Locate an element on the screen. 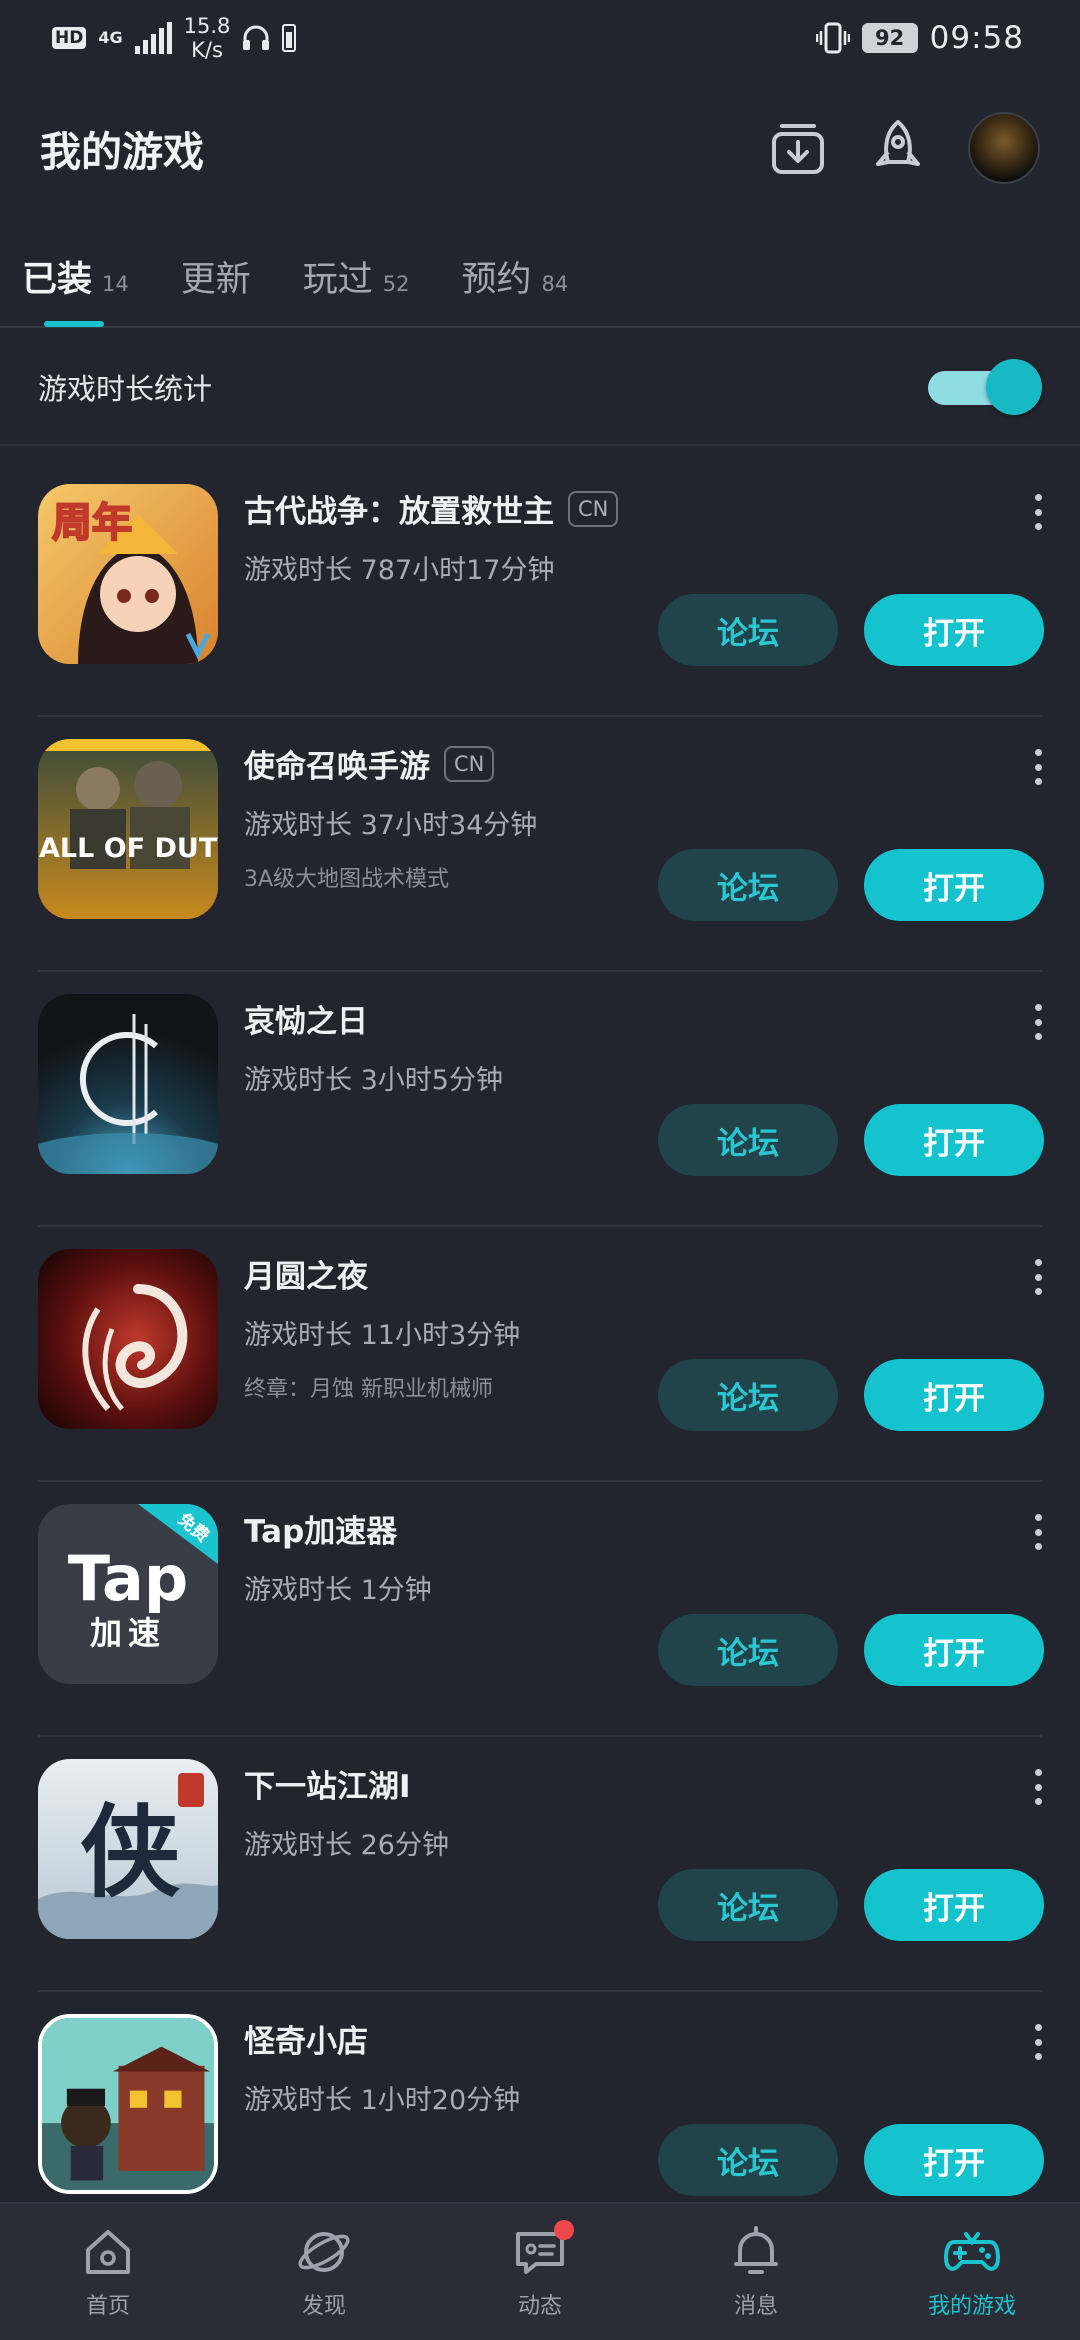 The height and width of the screenshot is (2340, 1080). game-icon-text: 侠 is located at coordinates (130, 1852).